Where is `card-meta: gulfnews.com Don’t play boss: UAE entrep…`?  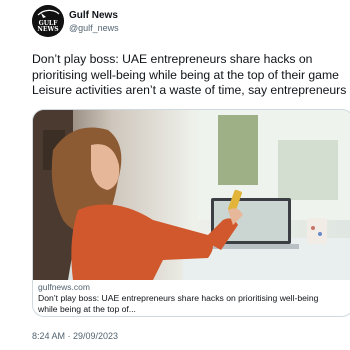
card-meta: gulfnews.com Don’t play boss: UAE entrep… is located at coordinates (194, 298).